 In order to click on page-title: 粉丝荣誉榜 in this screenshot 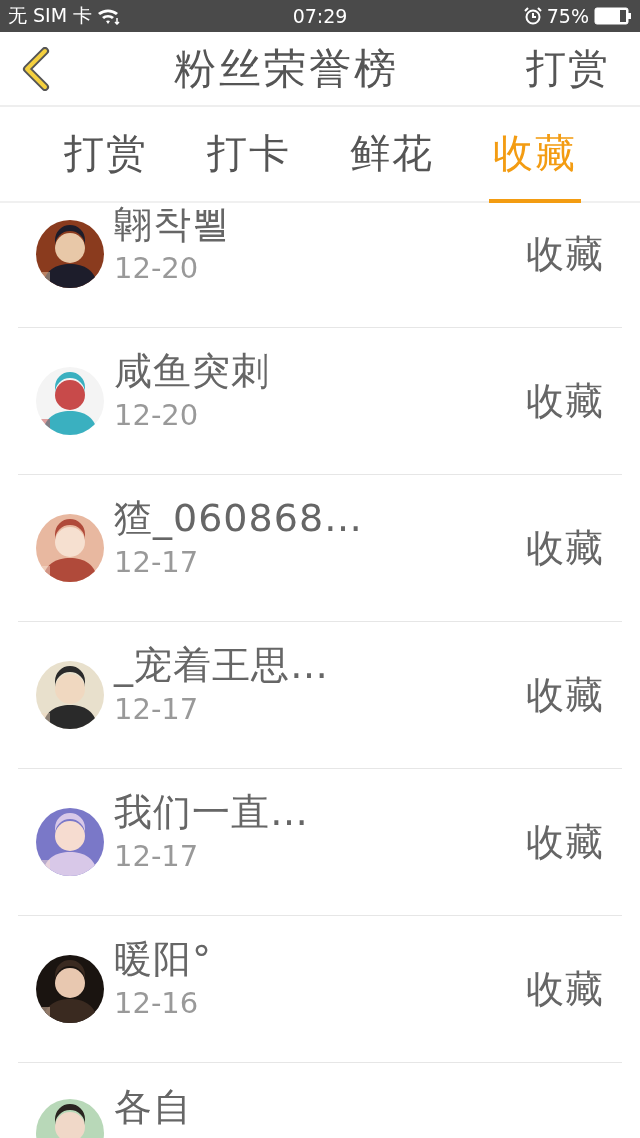, I will do `click(286, 68)`.